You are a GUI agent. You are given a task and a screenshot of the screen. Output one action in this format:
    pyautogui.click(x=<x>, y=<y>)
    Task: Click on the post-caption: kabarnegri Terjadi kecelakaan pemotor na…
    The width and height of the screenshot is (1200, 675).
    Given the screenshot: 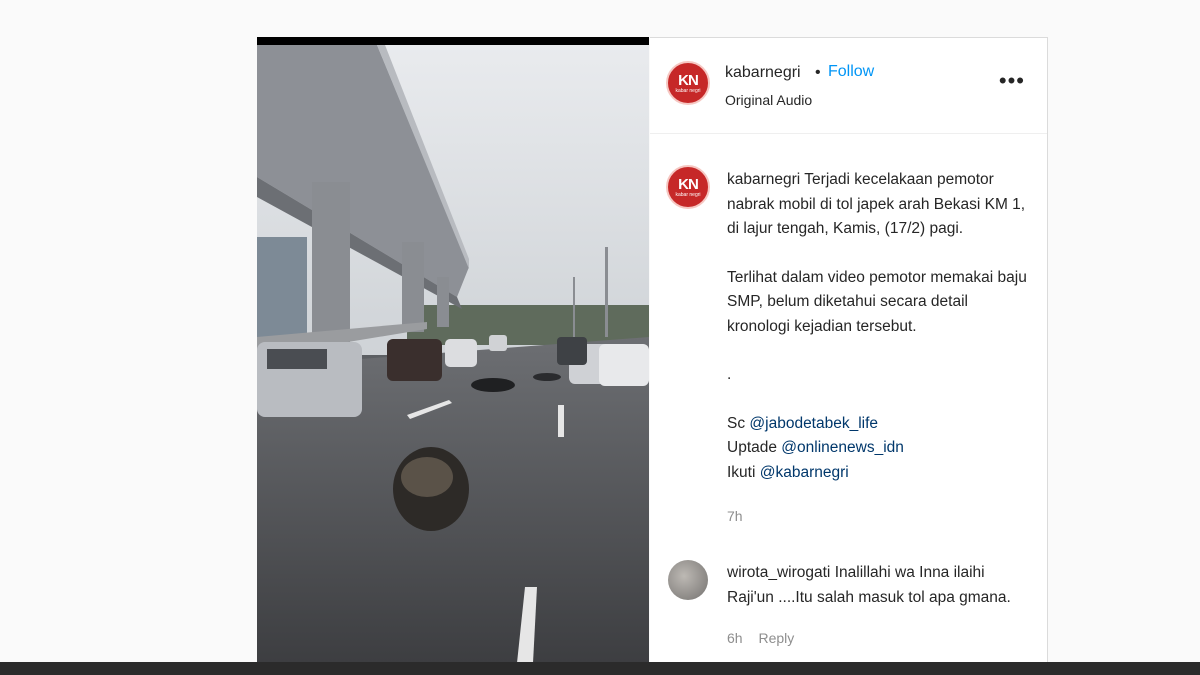 What is the action you would take?
    pyautogui.click(x=879, y=326)
    